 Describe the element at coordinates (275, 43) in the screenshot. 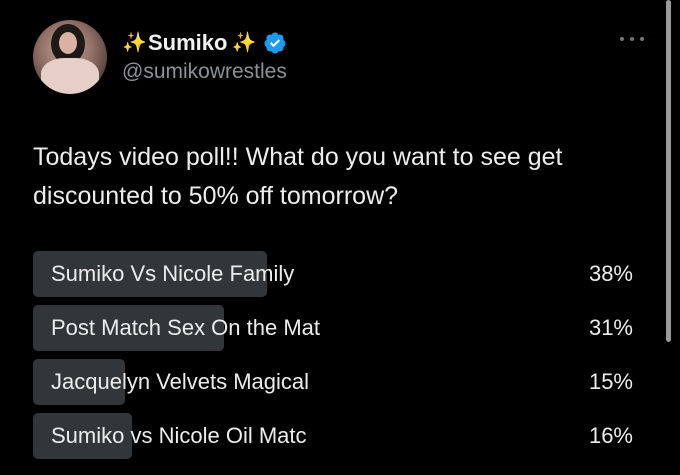

I see `verified-badge-icon` at that location.